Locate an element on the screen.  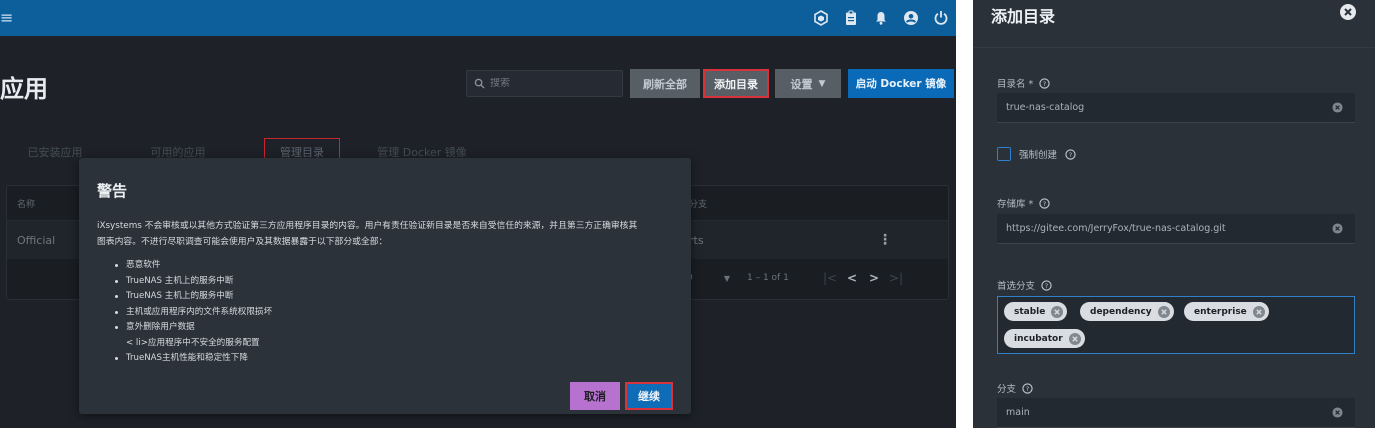
list-item: 恶意软件 is located at coordinates (365, 266).